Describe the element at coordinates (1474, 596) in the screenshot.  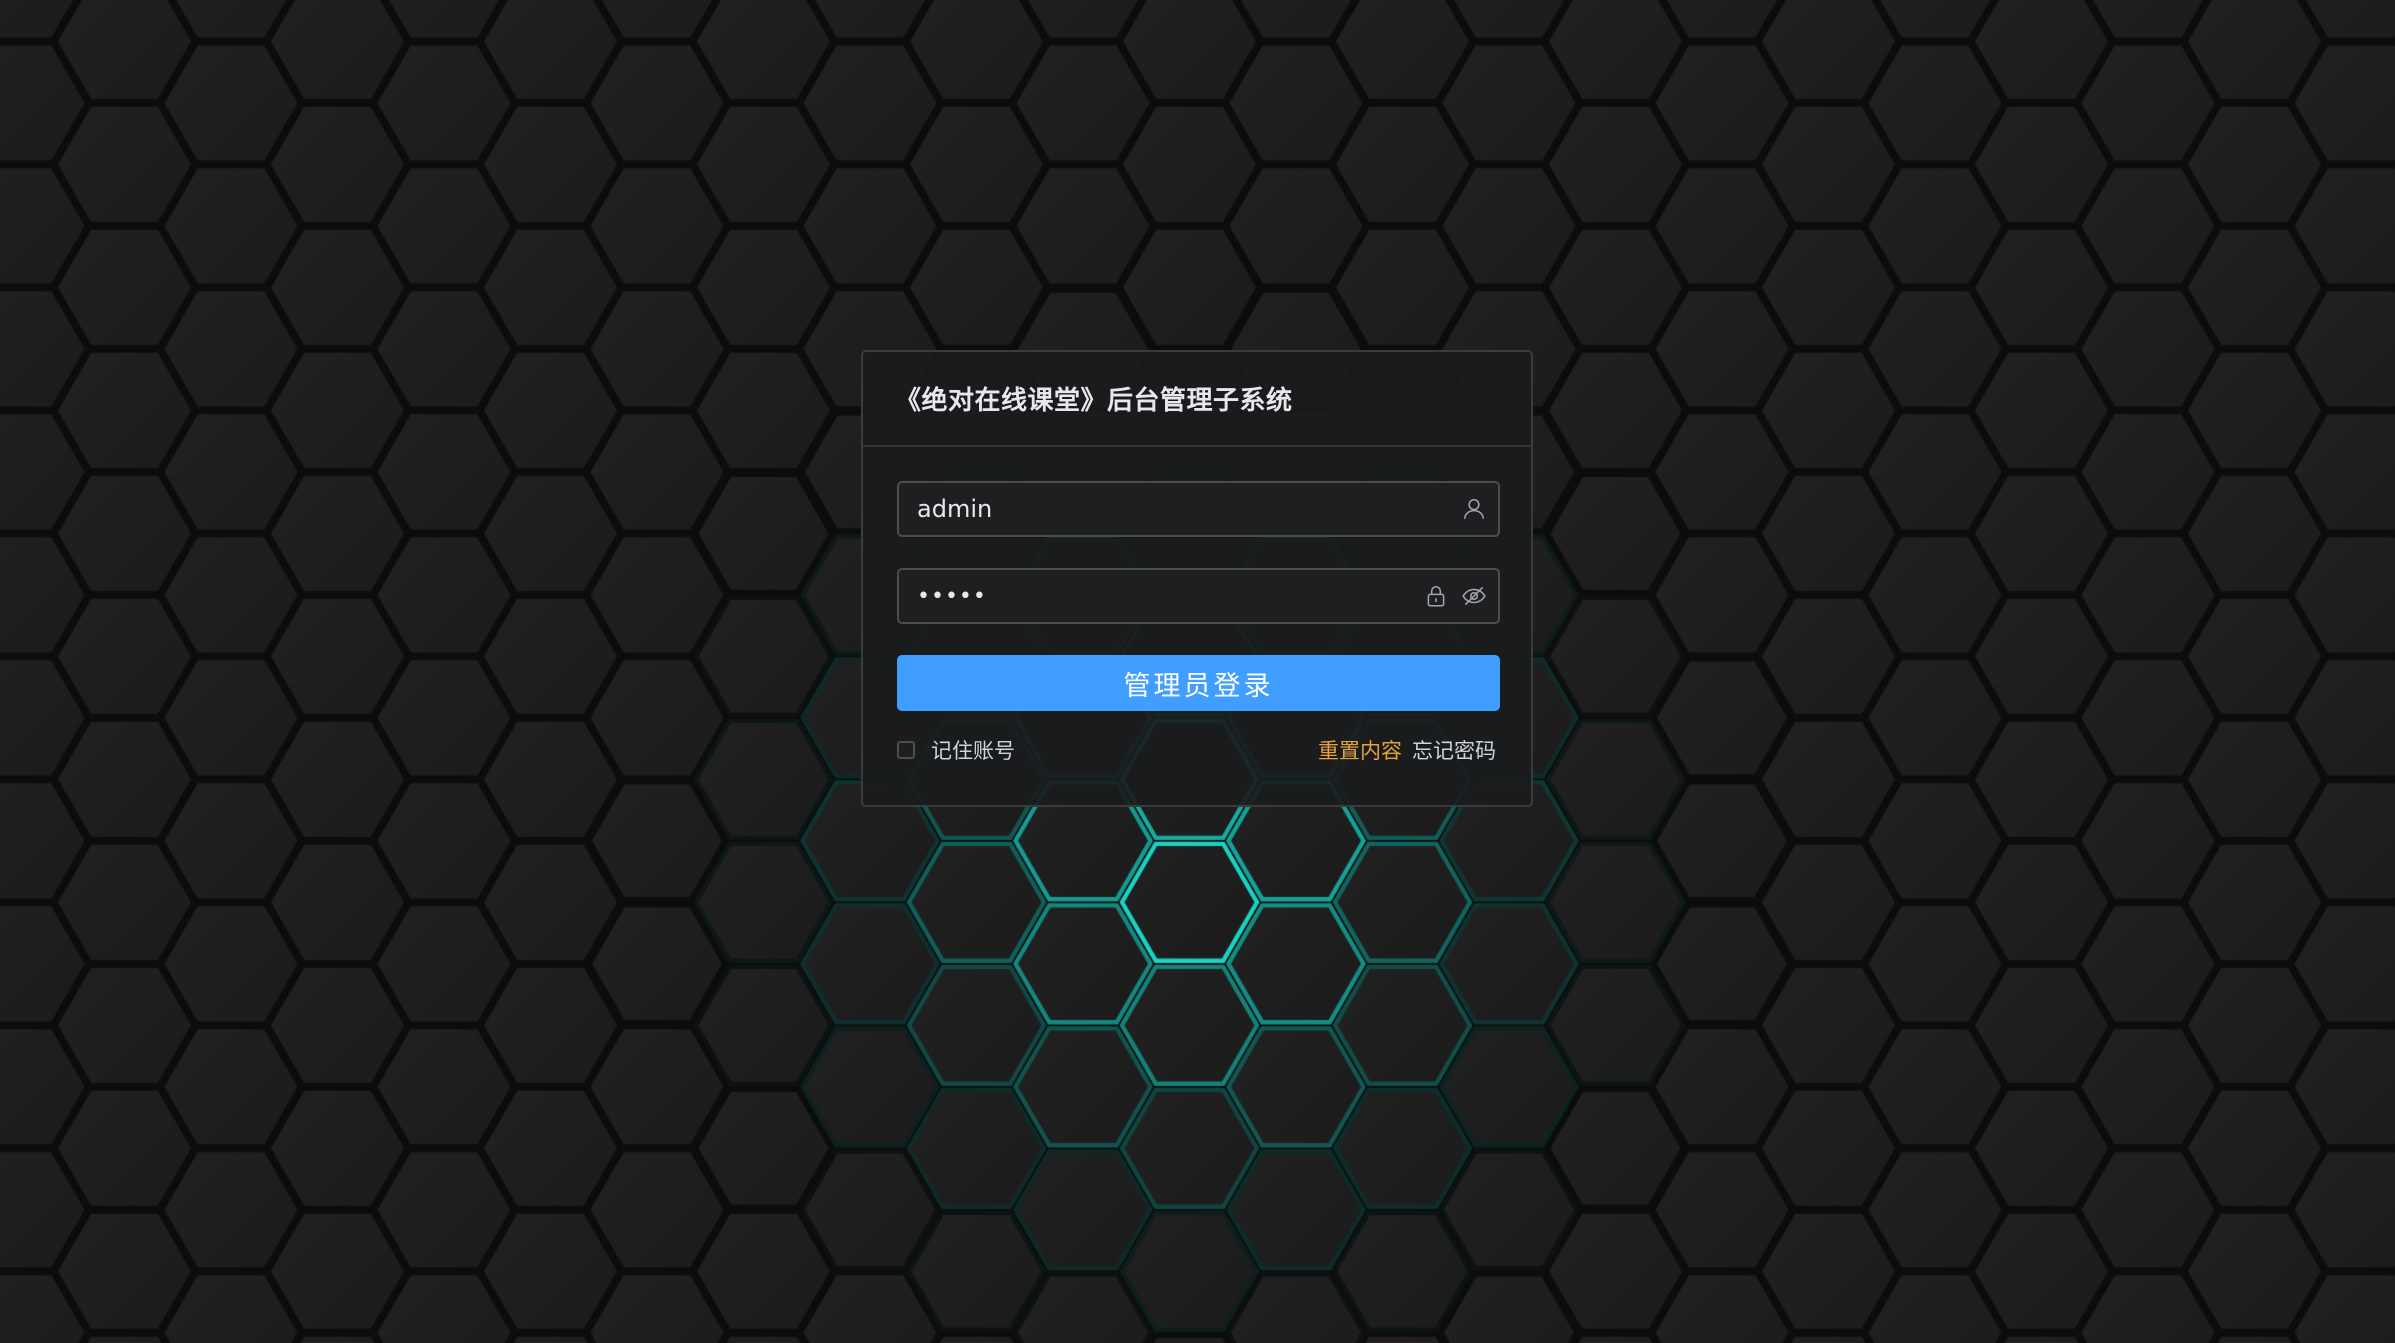
I see `eye-hidden-icon` at that location.